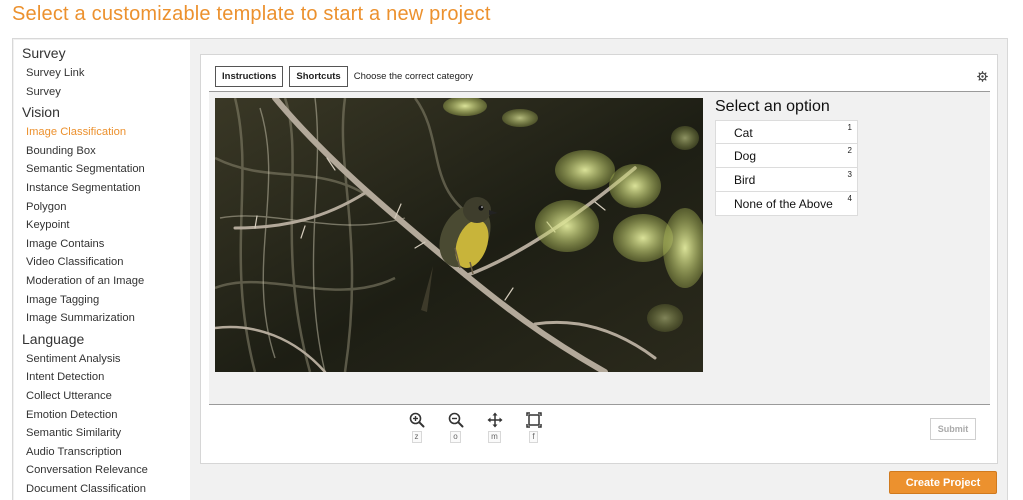 Image resolution: width=1023 pixels, height=500 pixels. What do you see at coordinates (849, 174) in the screenshot?
I see `option-shortcut-key: 3` at bounding box center [849, 174].